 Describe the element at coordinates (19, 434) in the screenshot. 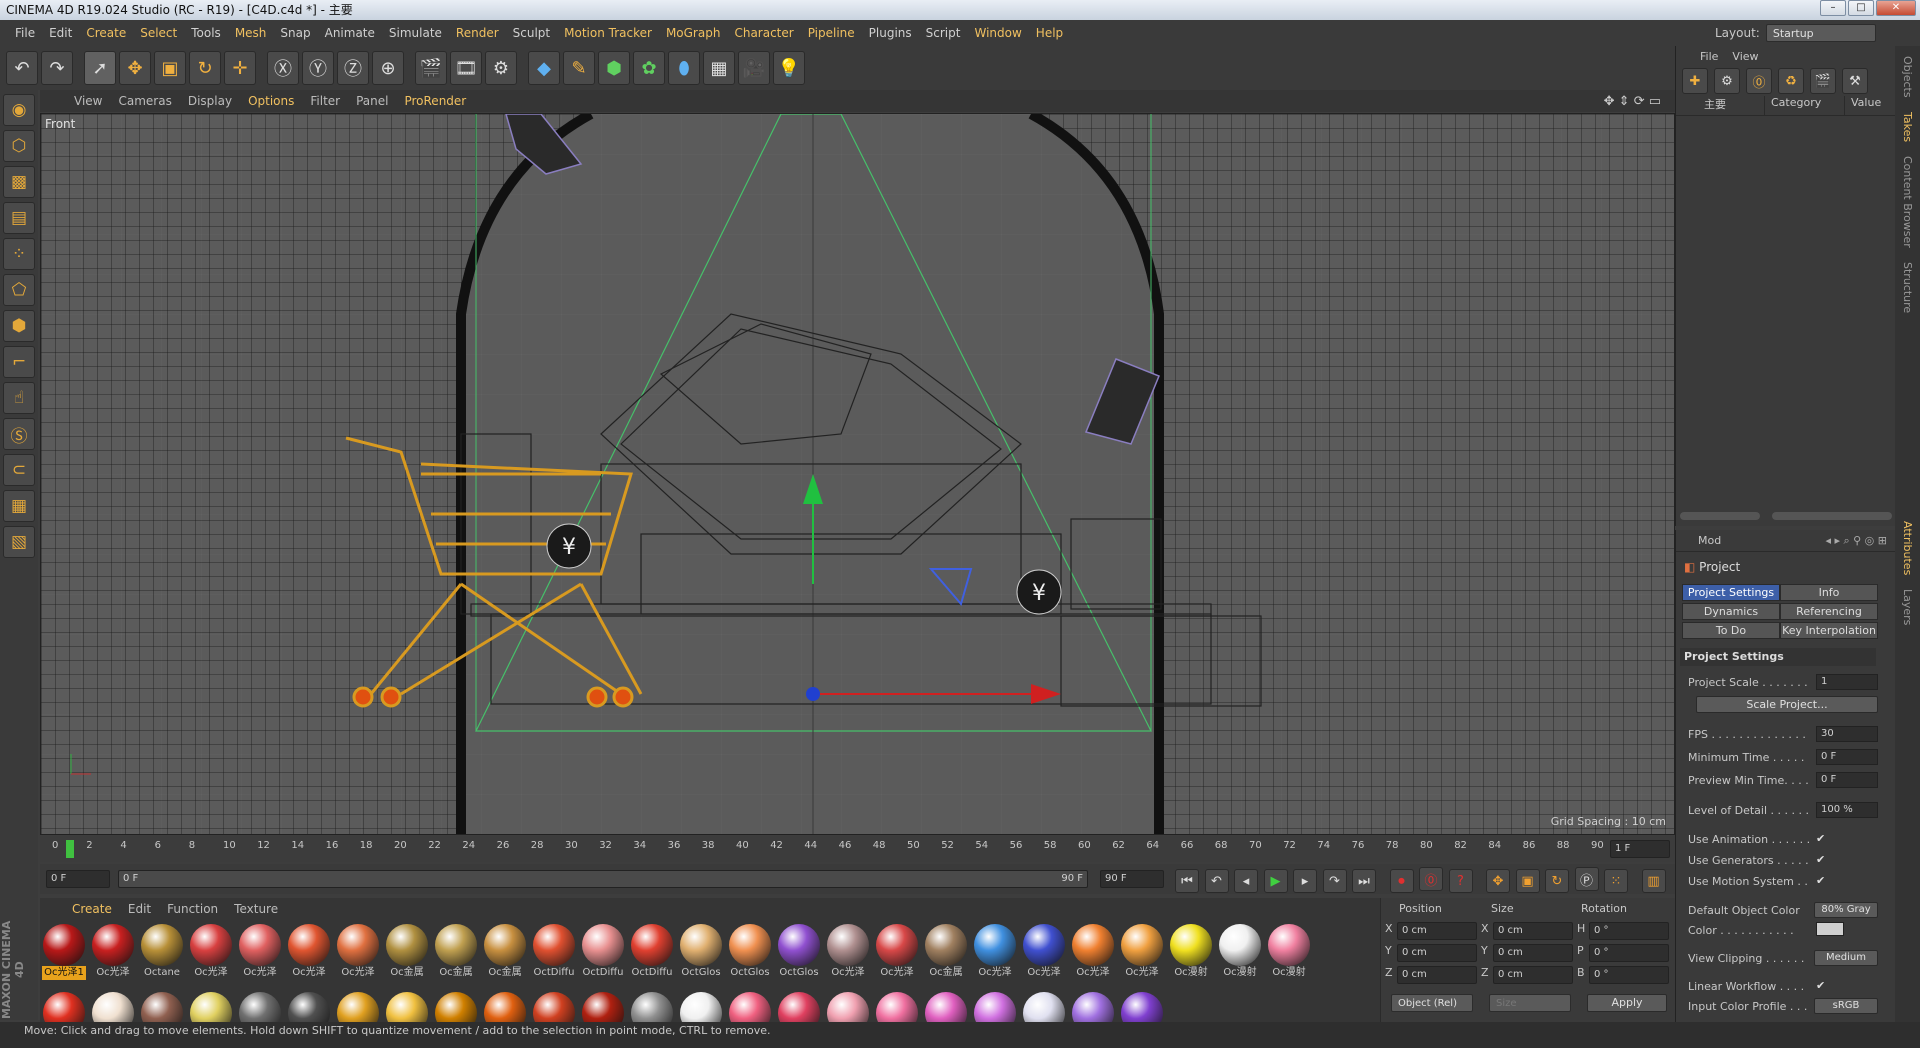

I see `snap-icon: Ⓢ` at that location.